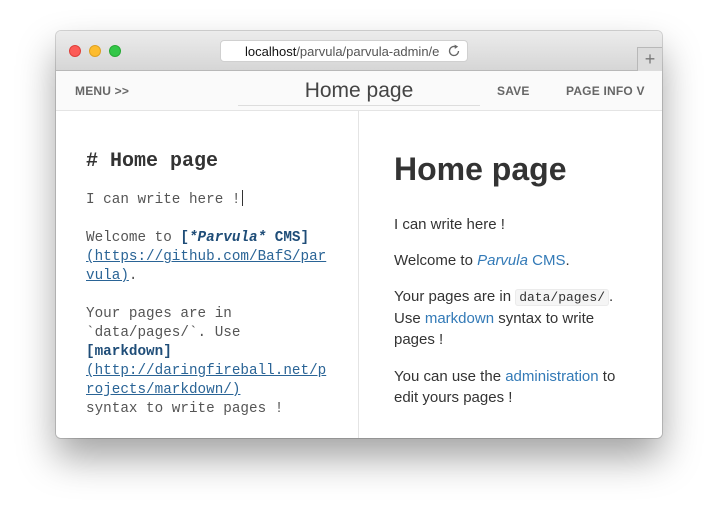  Describe the element at coordinates (562, 297) in the screenshot. I see `preview-inline-code: data/pages/` at that location.